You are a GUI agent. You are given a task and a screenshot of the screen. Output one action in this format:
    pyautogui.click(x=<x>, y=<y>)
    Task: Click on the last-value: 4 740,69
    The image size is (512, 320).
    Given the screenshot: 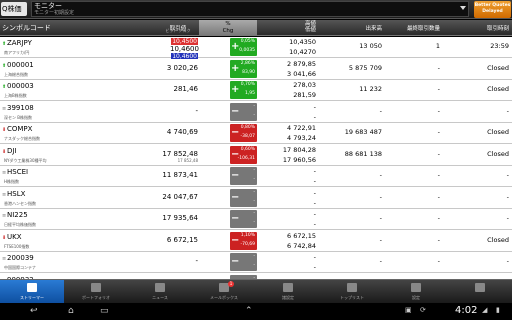 What is the action you would take?
    pyautogui.click(x=182, y=132)
    